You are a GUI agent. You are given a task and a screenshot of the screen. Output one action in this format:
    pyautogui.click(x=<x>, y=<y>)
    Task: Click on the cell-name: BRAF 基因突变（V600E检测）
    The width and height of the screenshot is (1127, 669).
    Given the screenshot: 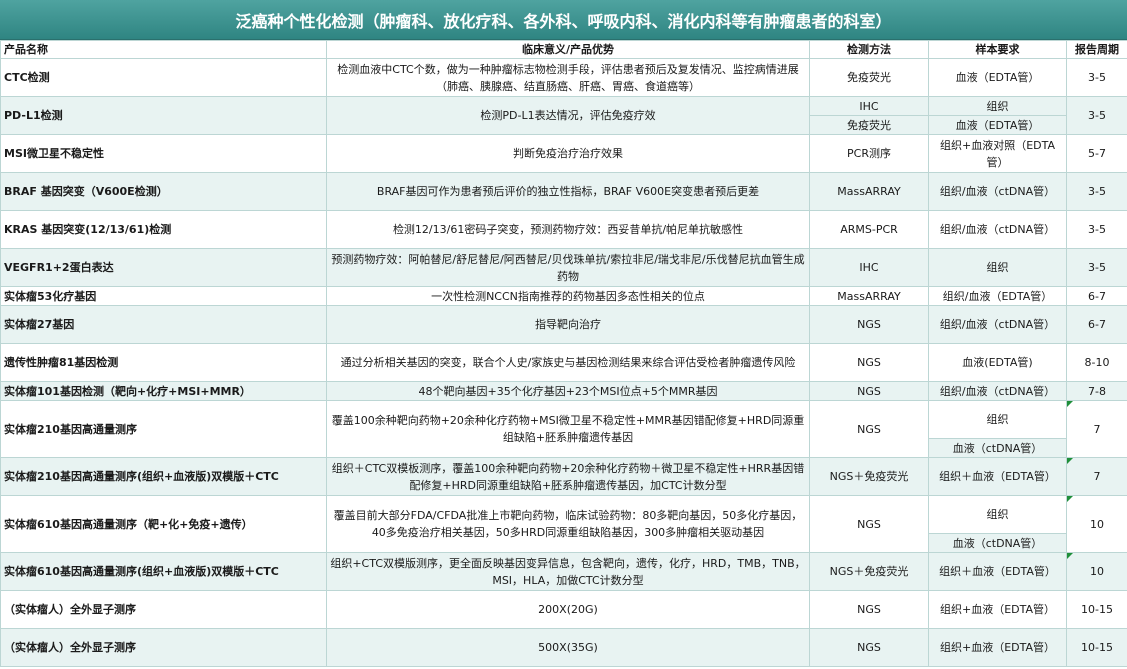 What is the action you would take?
    pyautogui.click(x=163, y=191)
    